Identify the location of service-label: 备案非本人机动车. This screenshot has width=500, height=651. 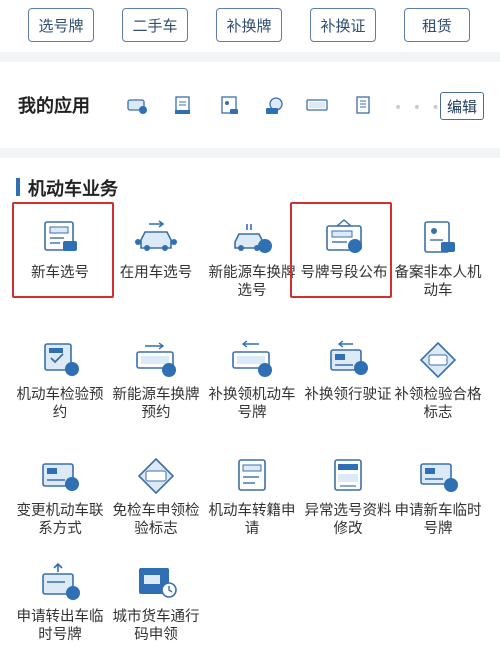
(438, 282).